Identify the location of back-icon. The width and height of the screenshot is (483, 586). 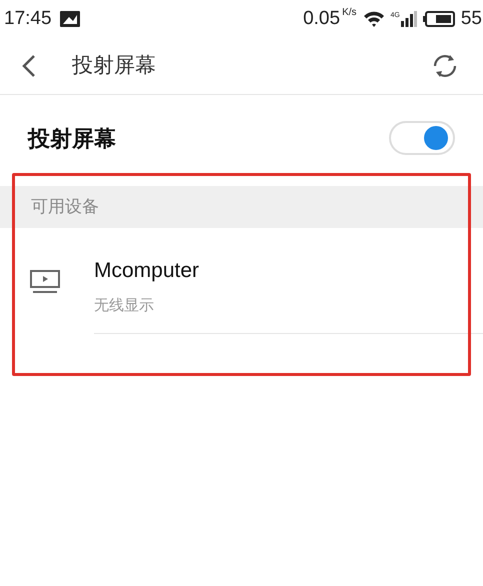
(29, 66).